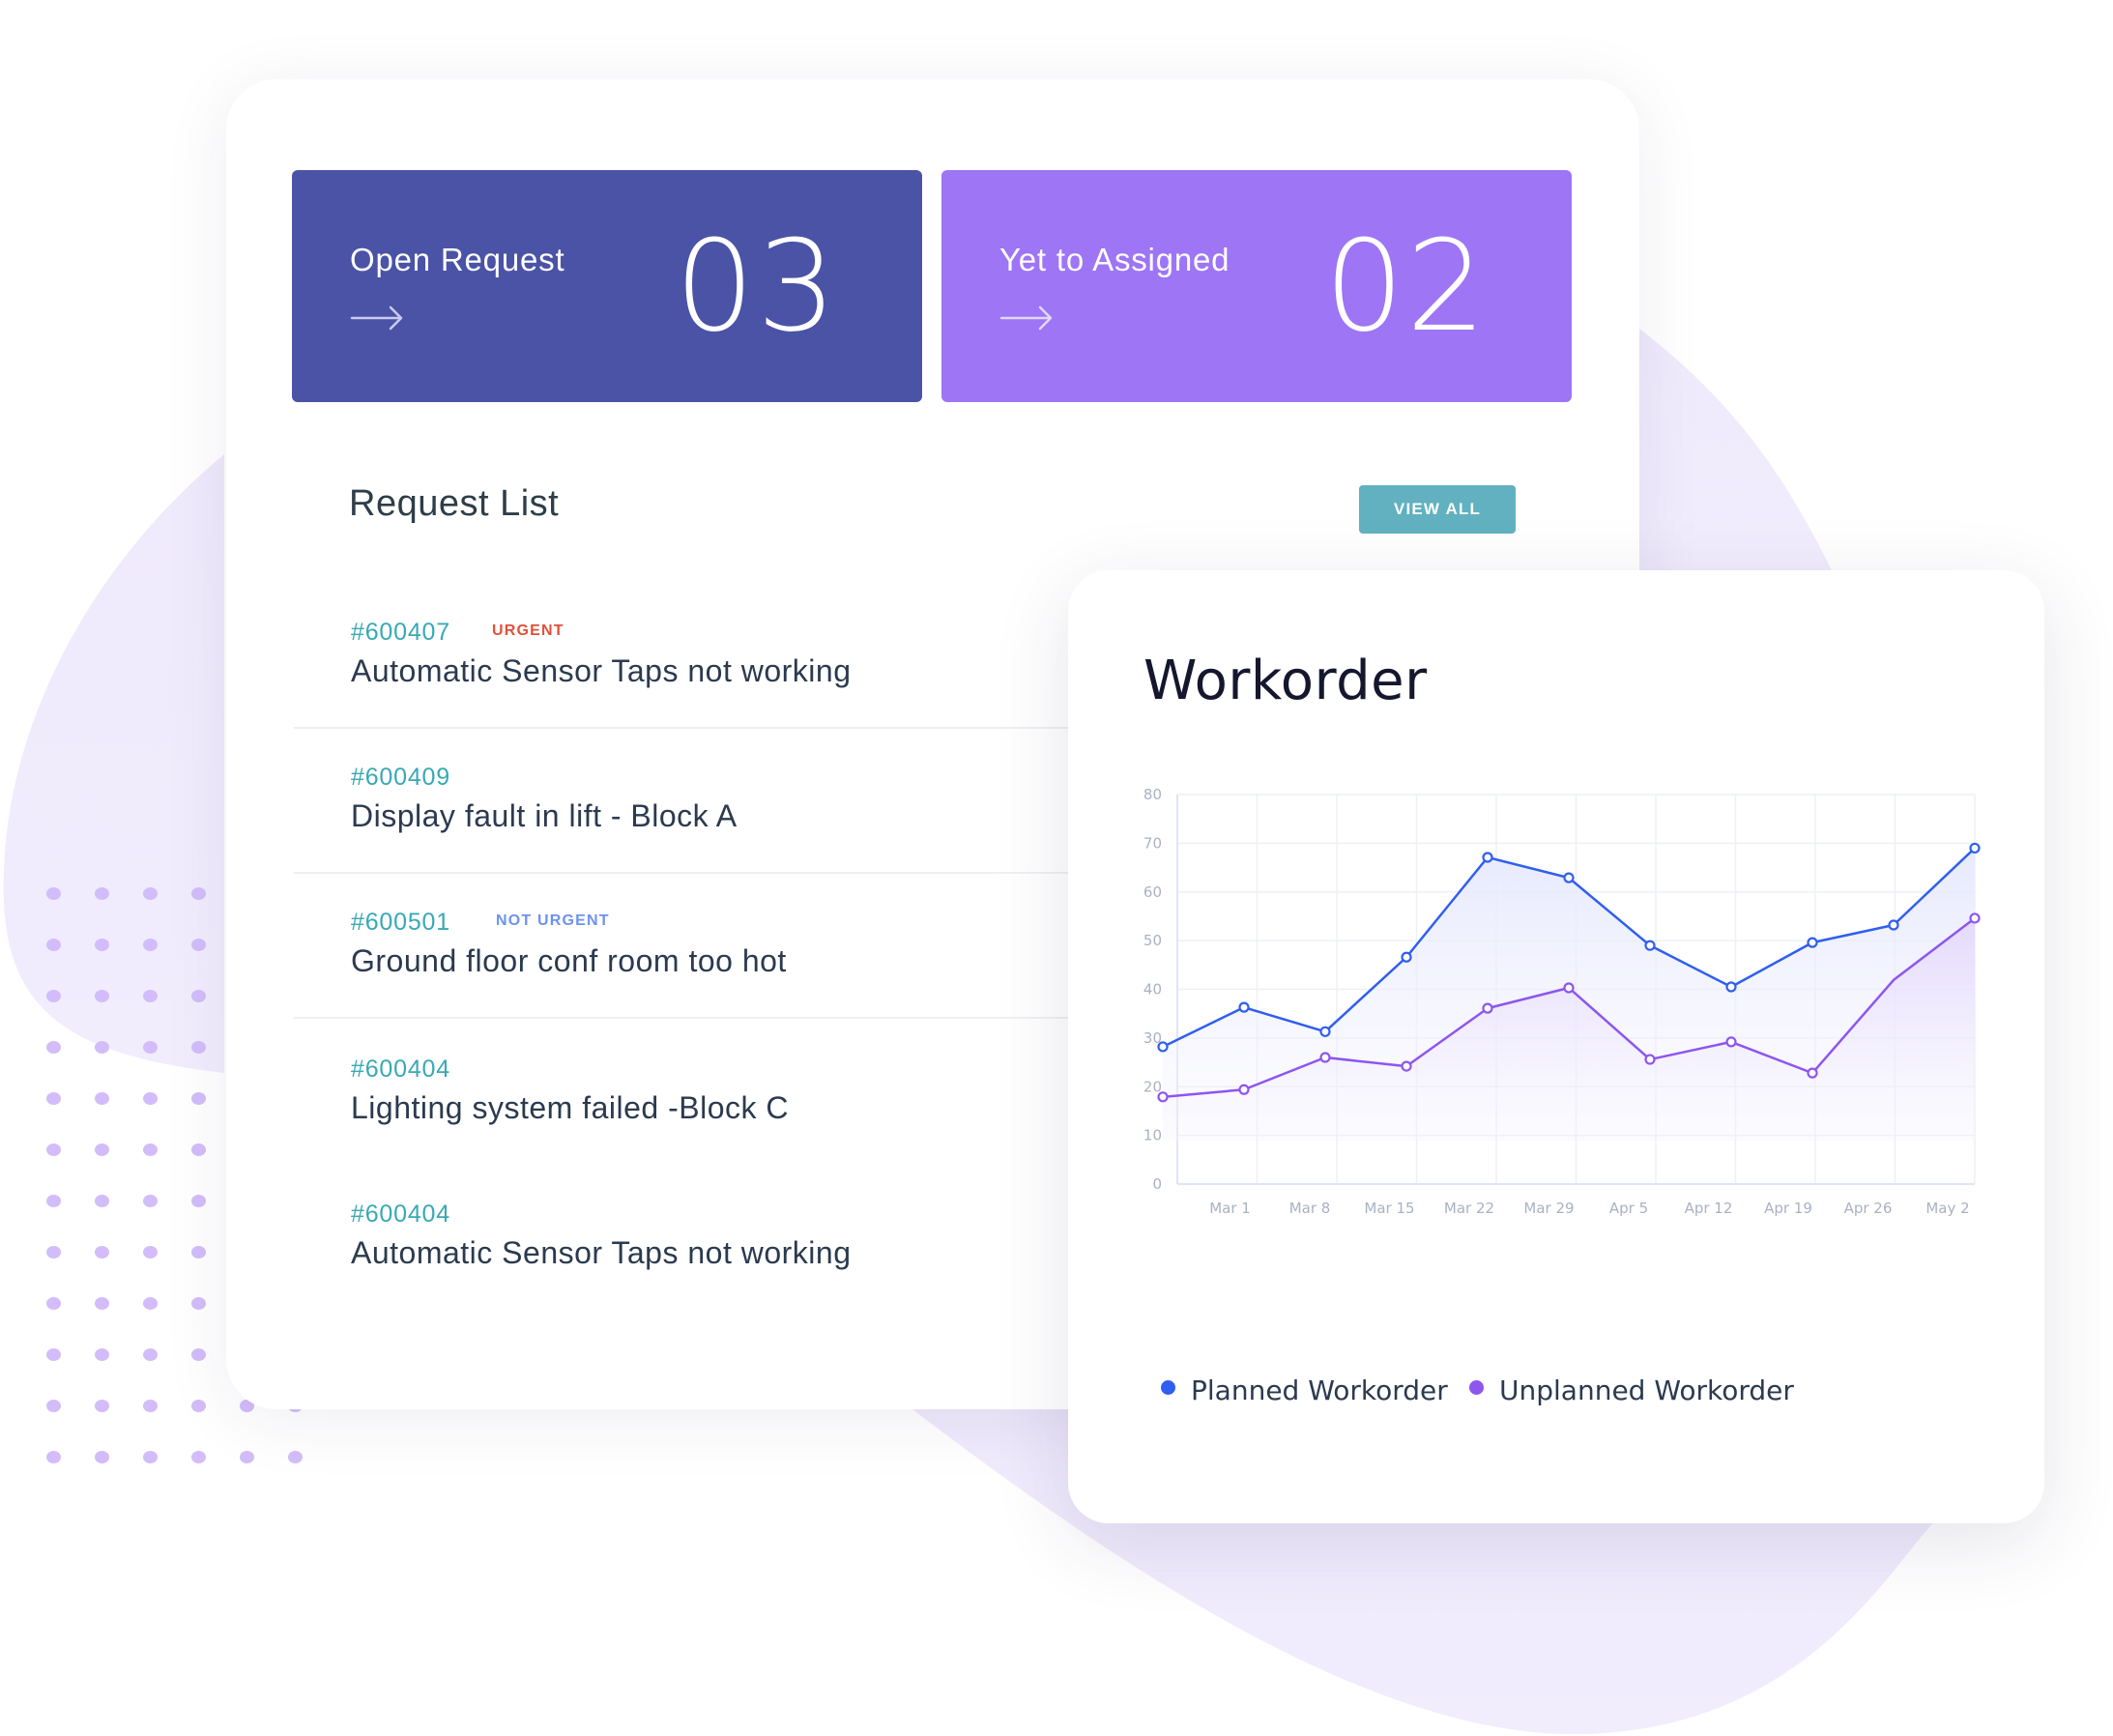 This screenshot has width=2113, height=1736. I want to click on x-tick-label: Mar 22, so click(1469, 1208).